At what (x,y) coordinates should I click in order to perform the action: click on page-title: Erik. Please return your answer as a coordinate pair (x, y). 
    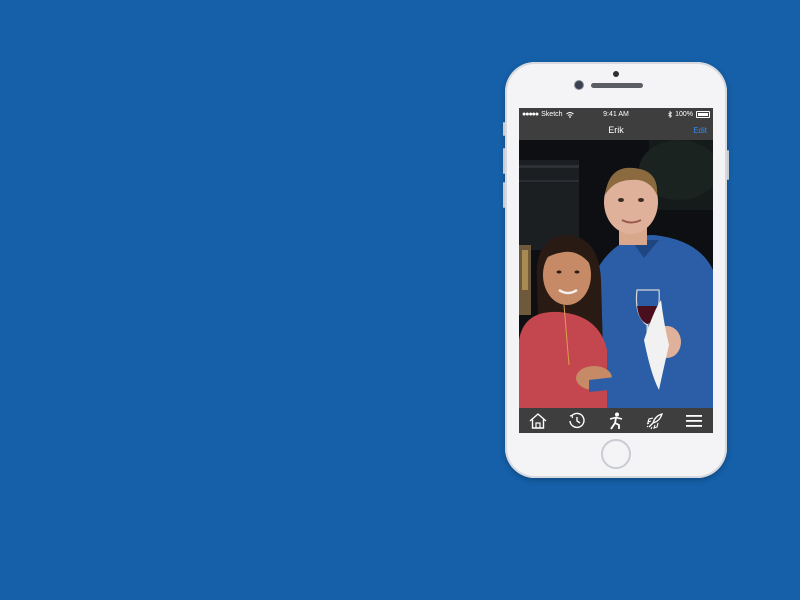
    Looking at the image, I should click on (616, 130).